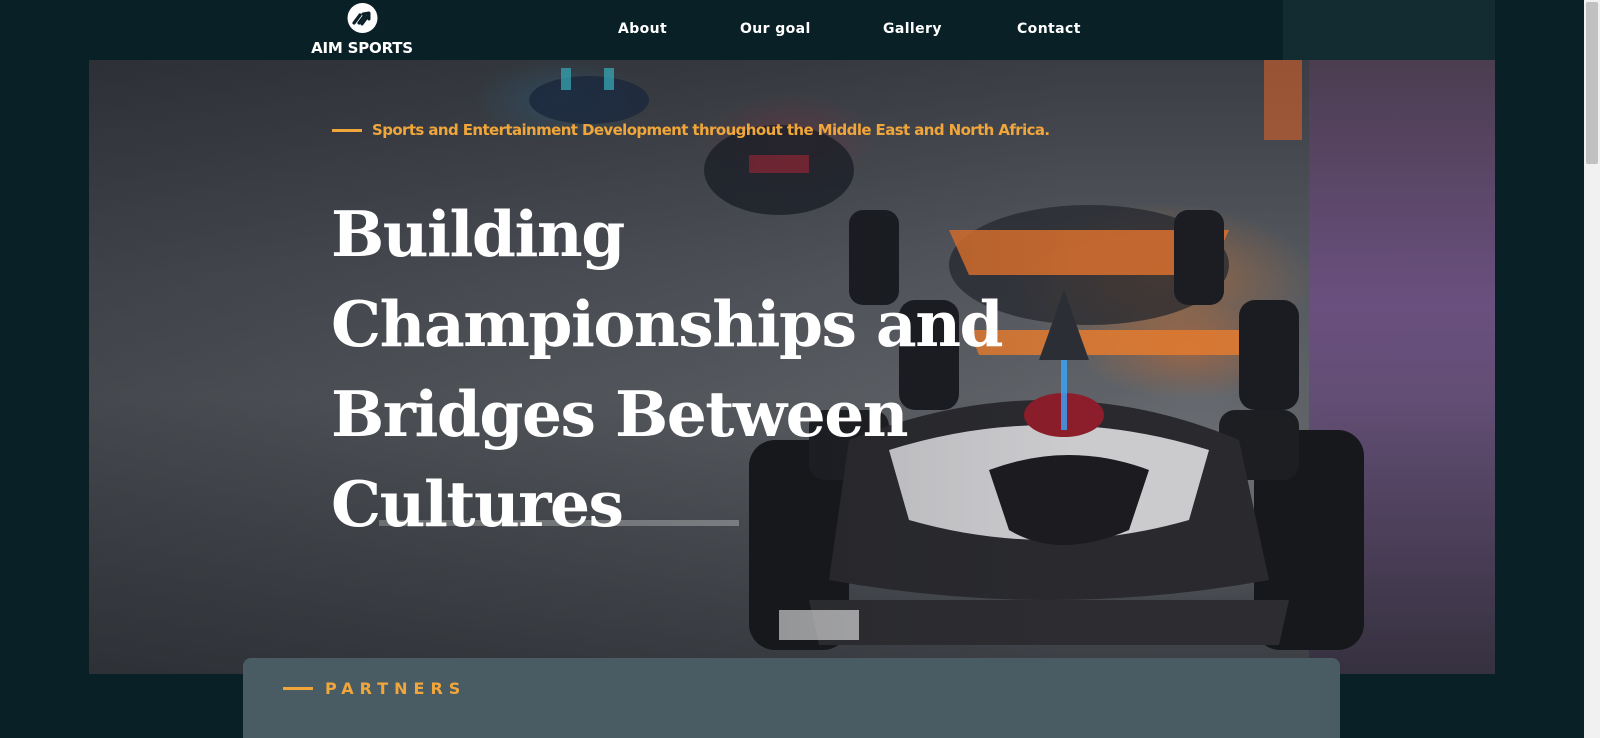 The height and width of the screenshot is (738, 1600). Describe the element at coordinates (1592, 369) in the screenshot. I see `page-scrollbar` at that location.